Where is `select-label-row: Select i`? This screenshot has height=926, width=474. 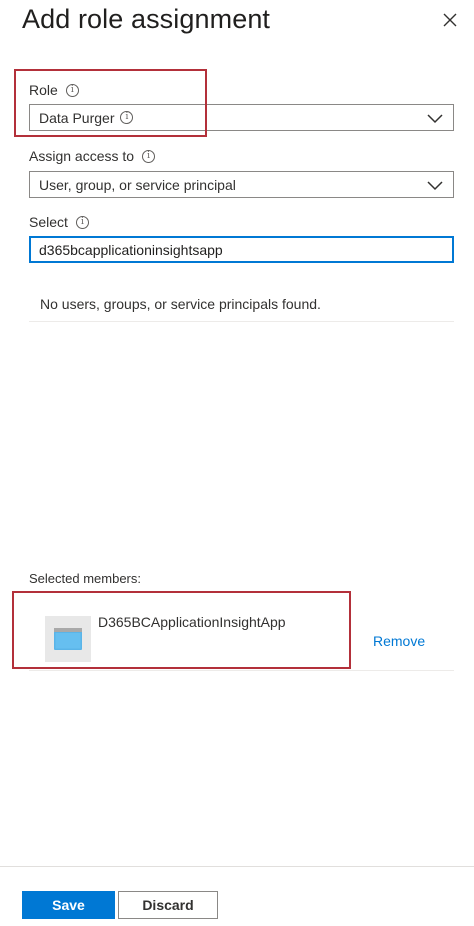 select-label-row: Select i is located at coordinates (59, 222).